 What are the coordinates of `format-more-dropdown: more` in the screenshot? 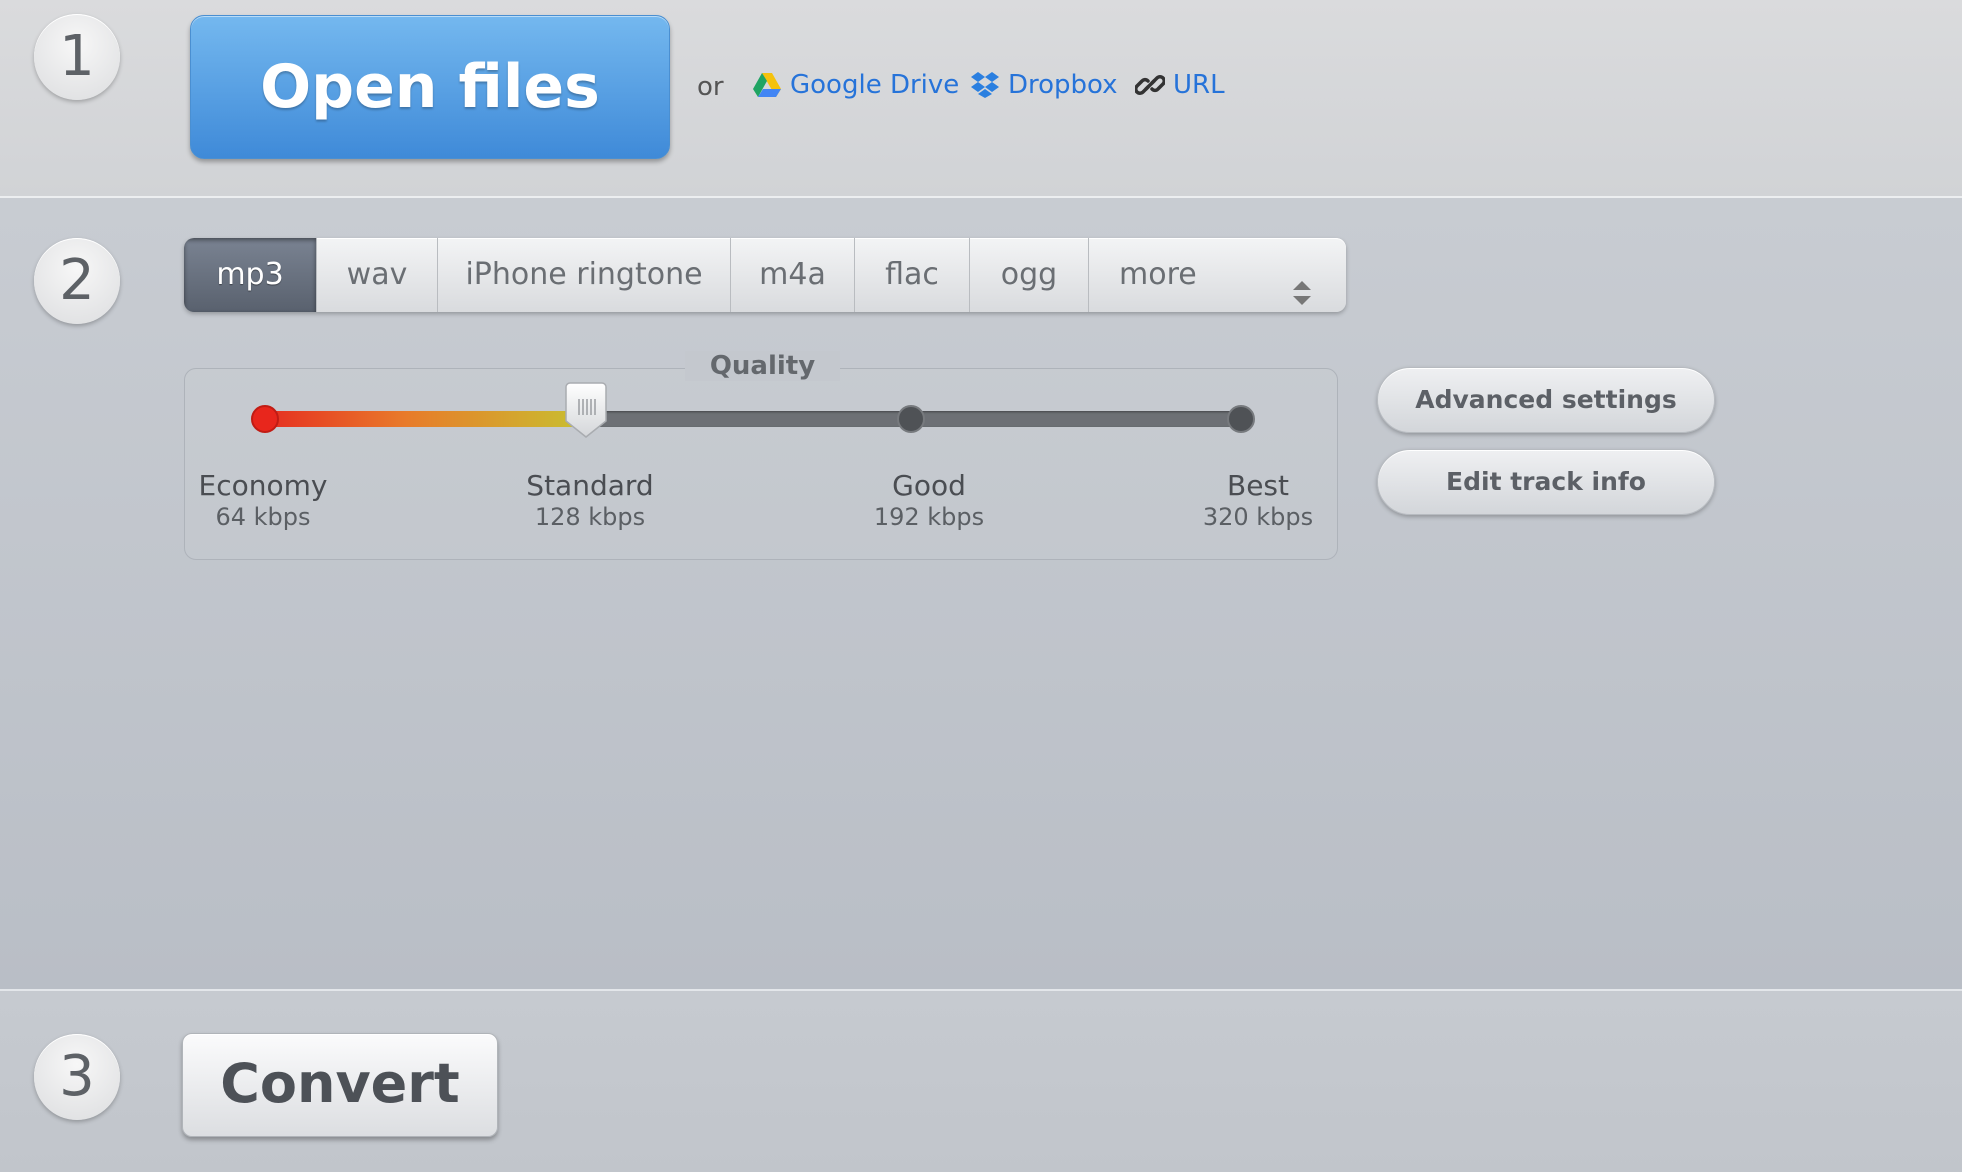 It's located at (1217, 275).